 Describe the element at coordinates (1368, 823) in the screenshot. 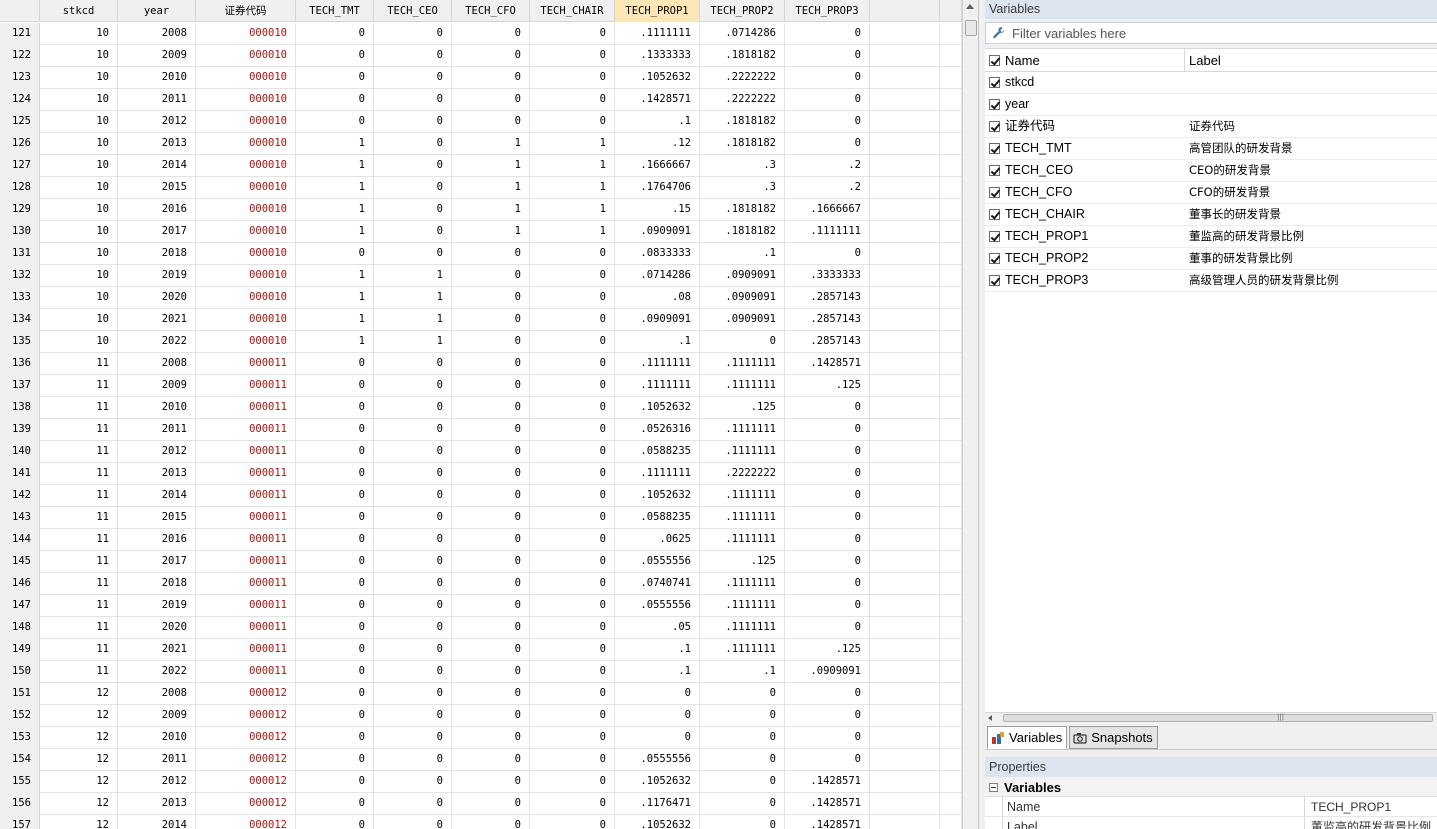

I see `property-value-label: 董监高的研发背景比例` at that location.